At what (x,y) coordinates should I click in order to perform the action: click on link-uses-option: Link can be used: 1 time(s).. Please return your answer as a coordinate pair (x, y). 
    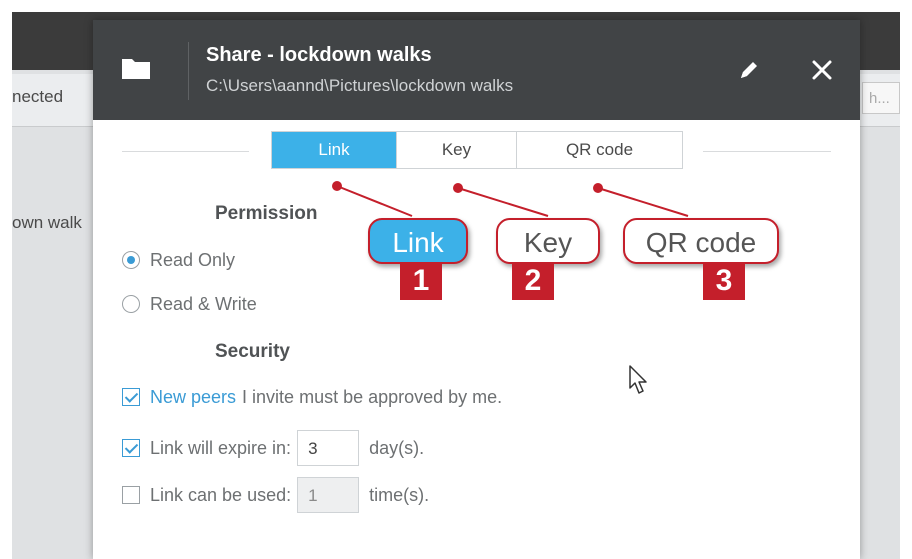
    Looking at the image, I should click on (275, 495).